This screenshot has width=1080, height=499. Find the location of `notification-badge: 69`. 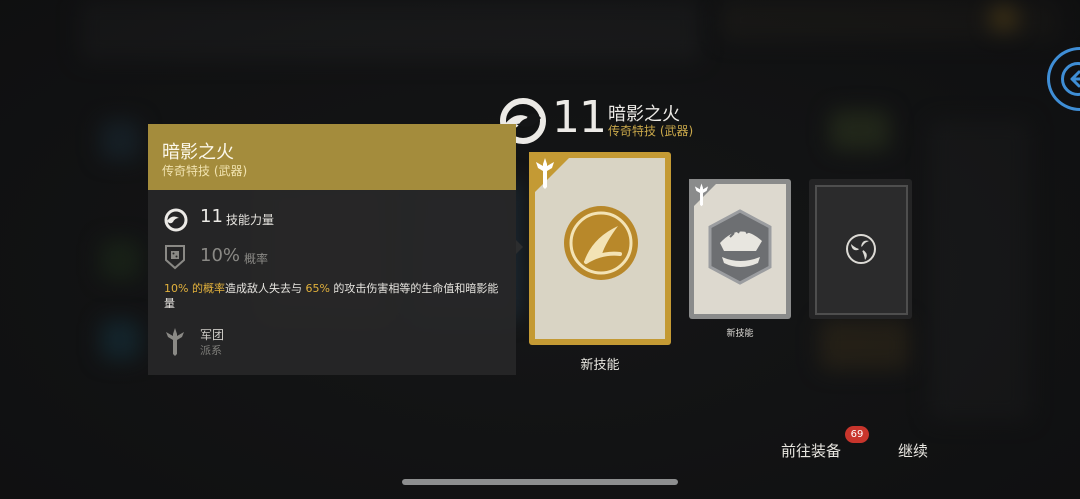

notification-badge: 69 is located at coordinates (857, 434).